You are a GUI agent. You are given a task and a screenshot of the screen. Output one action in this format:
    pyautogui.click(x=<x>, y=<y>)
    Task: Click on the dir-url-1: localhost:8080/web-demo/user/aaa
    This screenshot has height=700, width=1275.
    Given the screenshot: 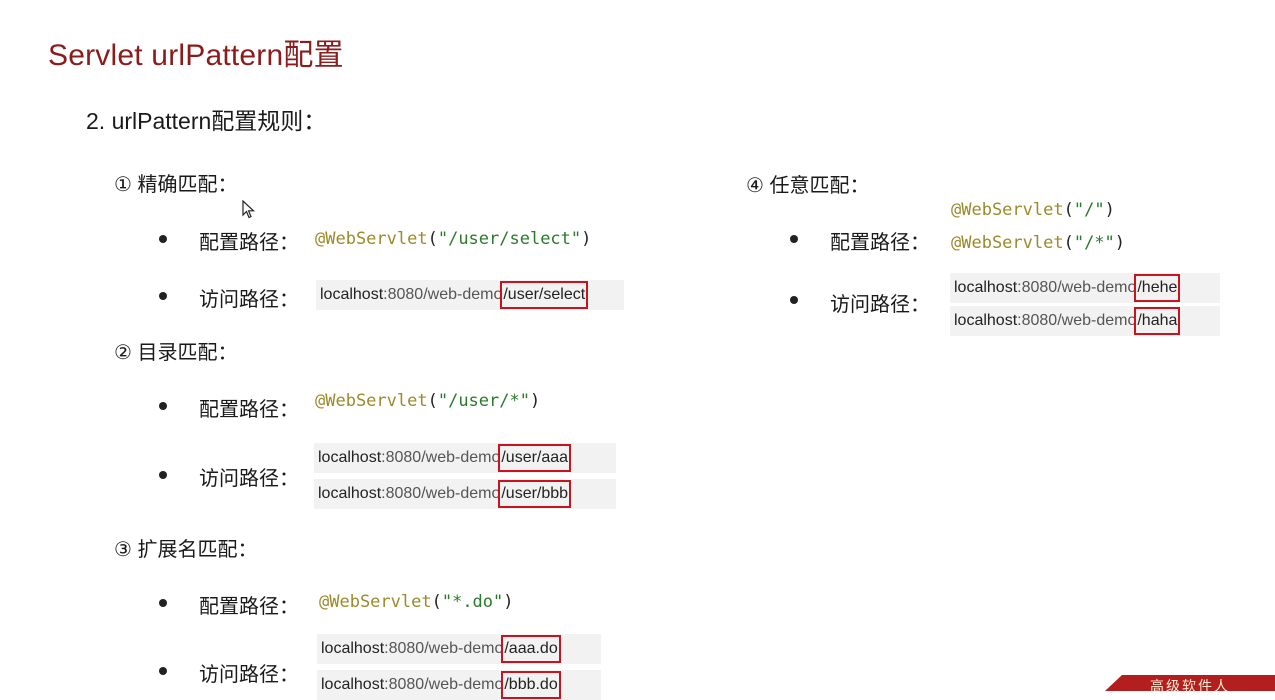 What is the action you would take?
    pyautogui.click(x=465, y=458)
    